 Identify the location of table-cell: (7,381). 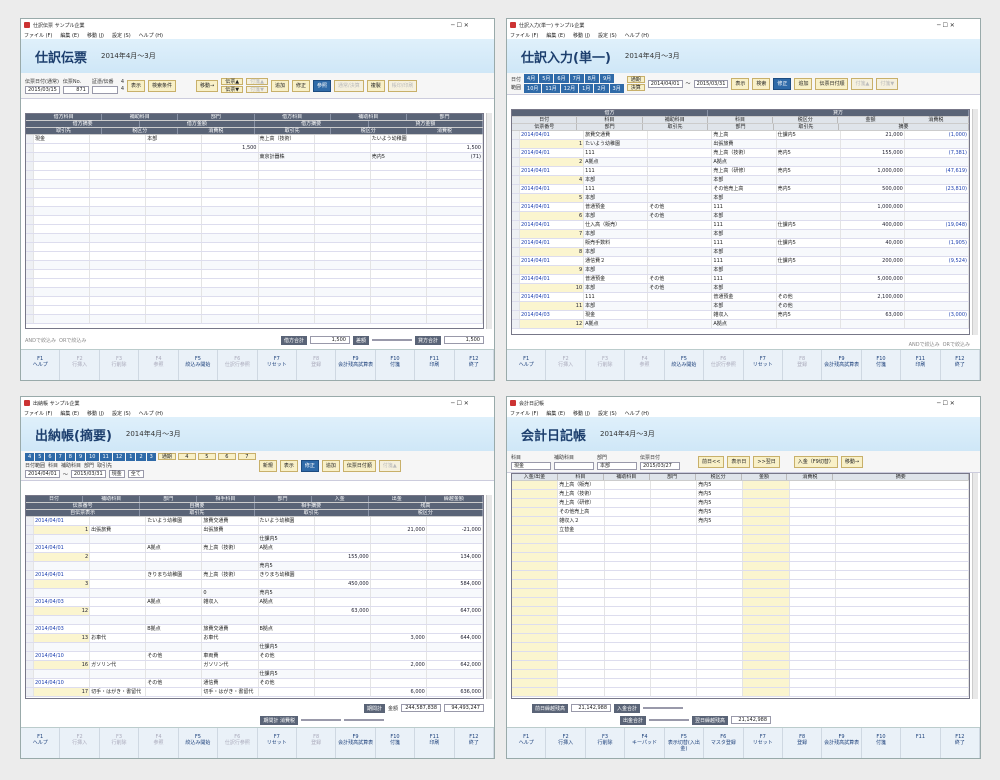
(937, 153).